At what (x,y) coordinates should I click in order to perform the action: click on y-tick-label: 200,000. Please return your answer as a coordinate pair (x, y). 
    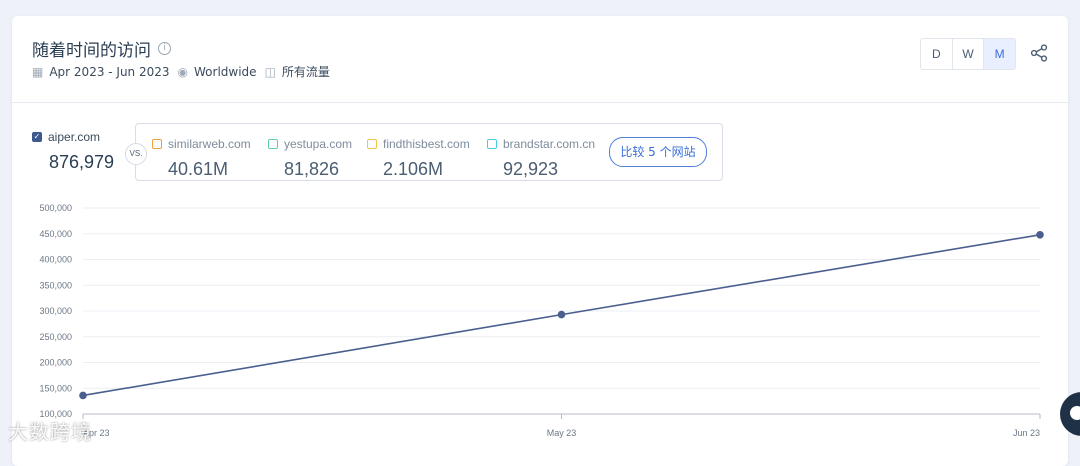
    Looking at the image, I should click on (55, 363).